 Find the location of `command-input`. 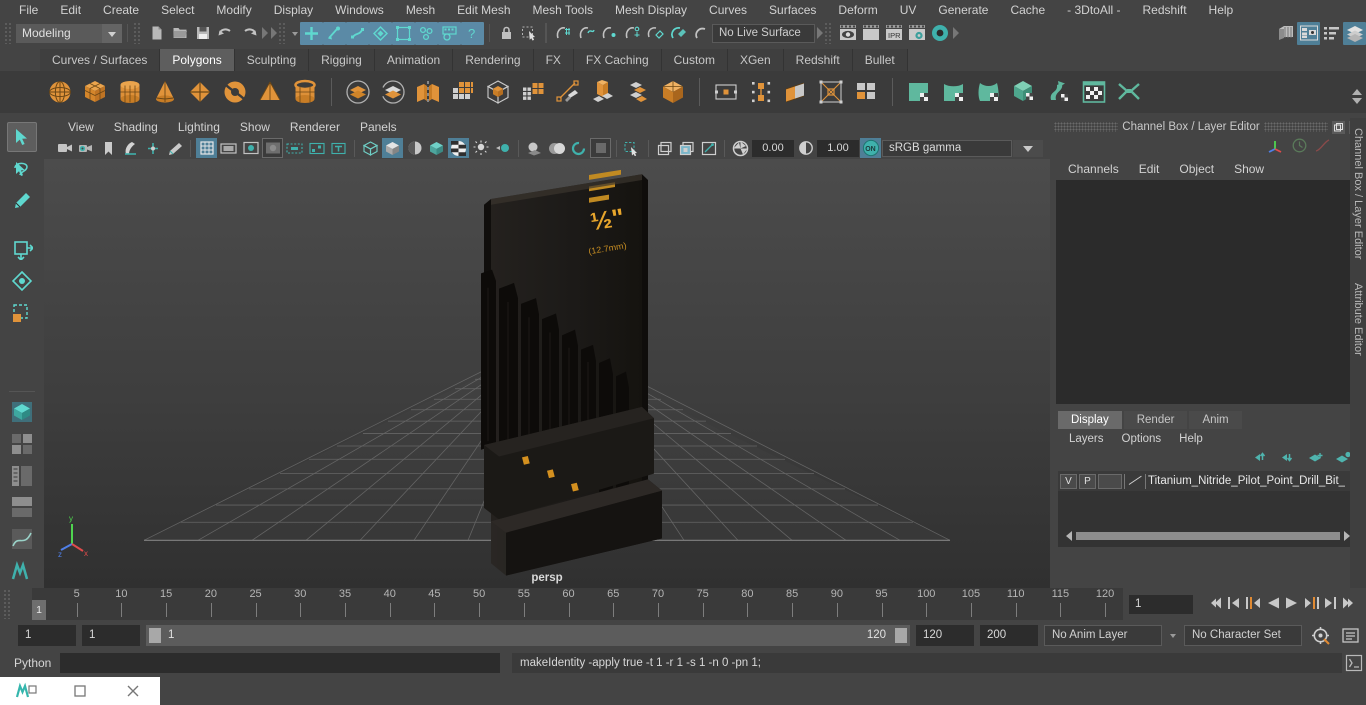

command-input is located at coordinates (280, 663).